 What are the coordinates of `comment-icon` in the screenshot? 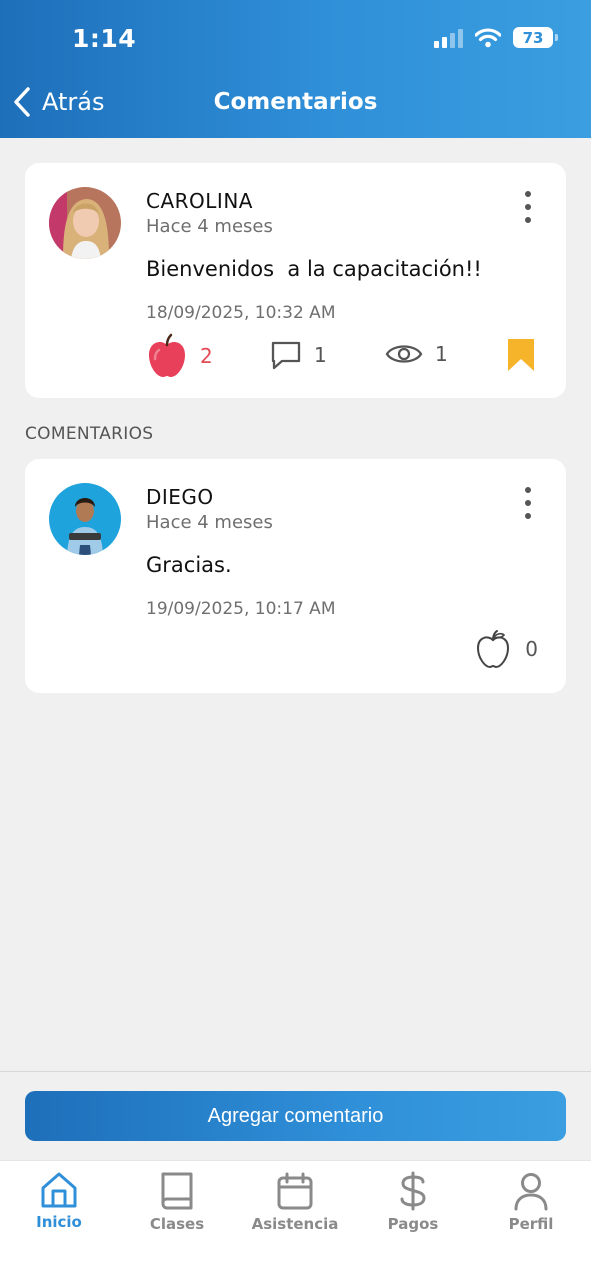 It's located at (286, 355).